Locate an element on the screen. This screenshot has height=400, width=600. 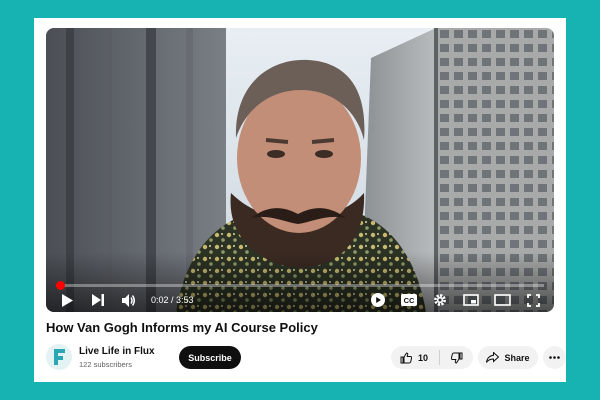
like-dislike-group: 10 is located at coordinates (432, 357).